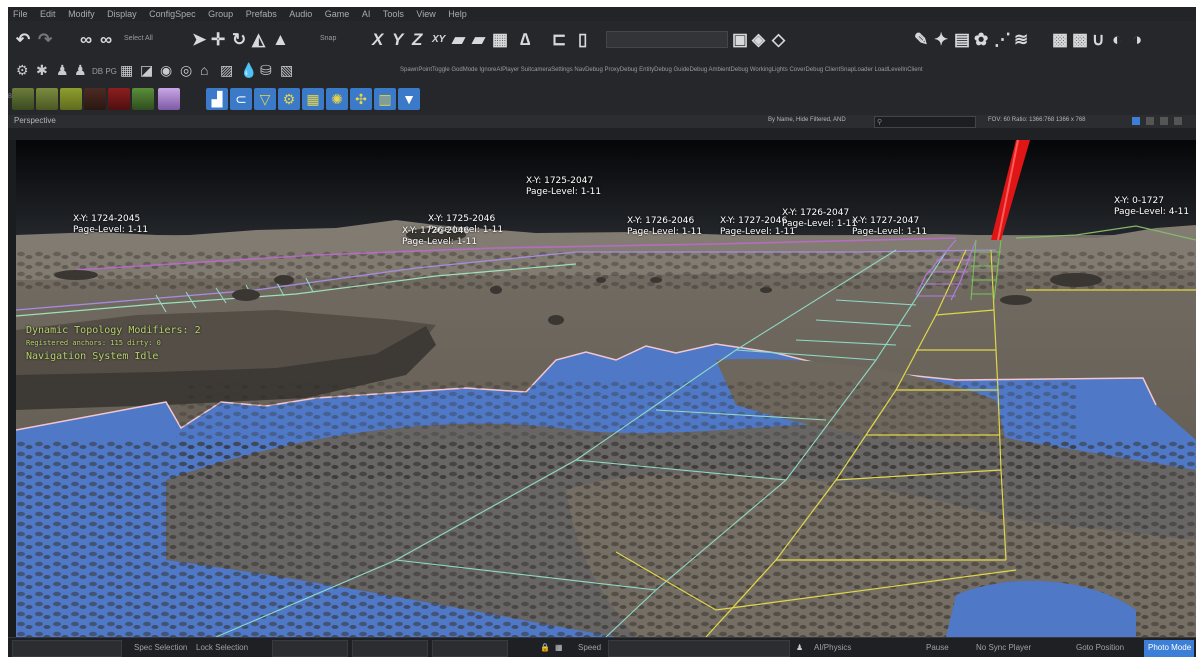 The width and height of the screenshot is (1196, 657). What do you see at coordinates (1164, 121) in the screenshot?
I see `toggle-c-icon` at bounding box center [1164, 121].